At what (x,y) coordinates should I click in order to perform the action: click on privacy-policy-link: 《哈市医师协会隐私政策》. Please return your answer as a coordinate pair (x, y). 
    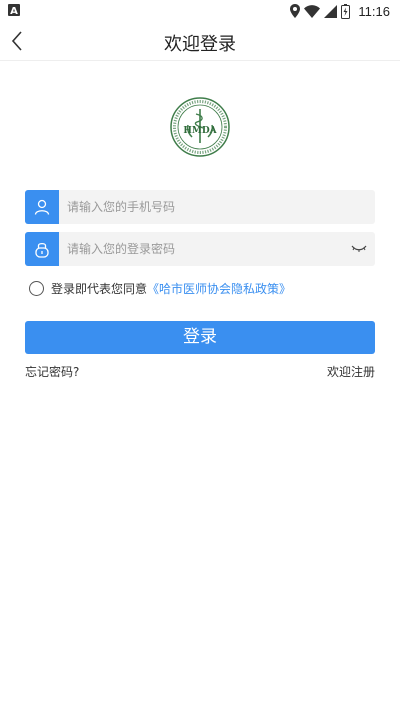
    Looking at the image, I should click on (219, 288).